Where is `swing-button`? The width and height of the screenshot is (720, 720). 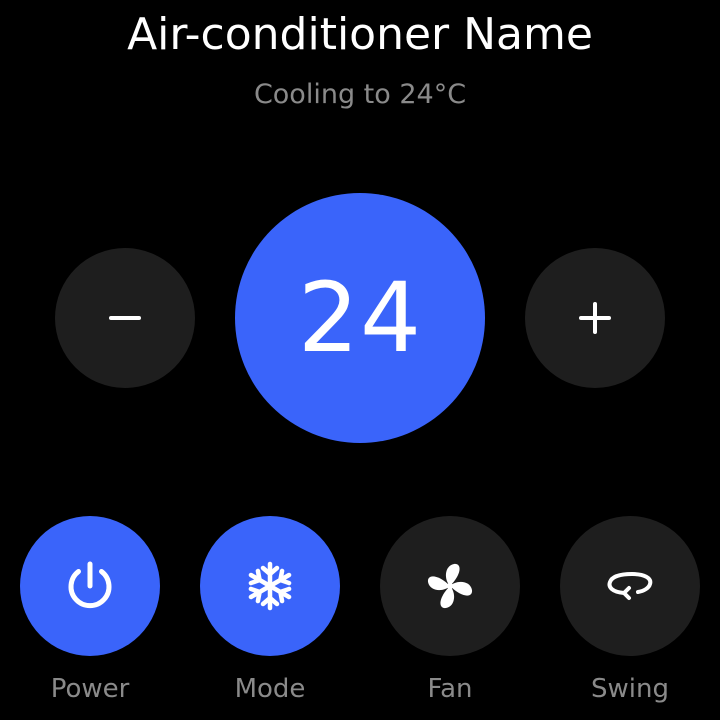 swing-button is located at coordinates (630, 586).